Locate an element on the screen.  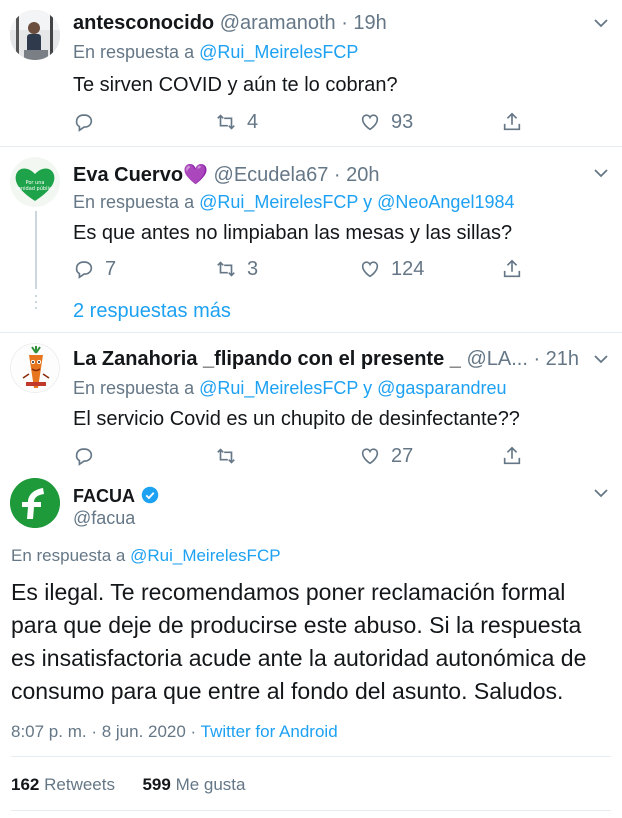
like-button: 27 is located at coordinates (386, 456).